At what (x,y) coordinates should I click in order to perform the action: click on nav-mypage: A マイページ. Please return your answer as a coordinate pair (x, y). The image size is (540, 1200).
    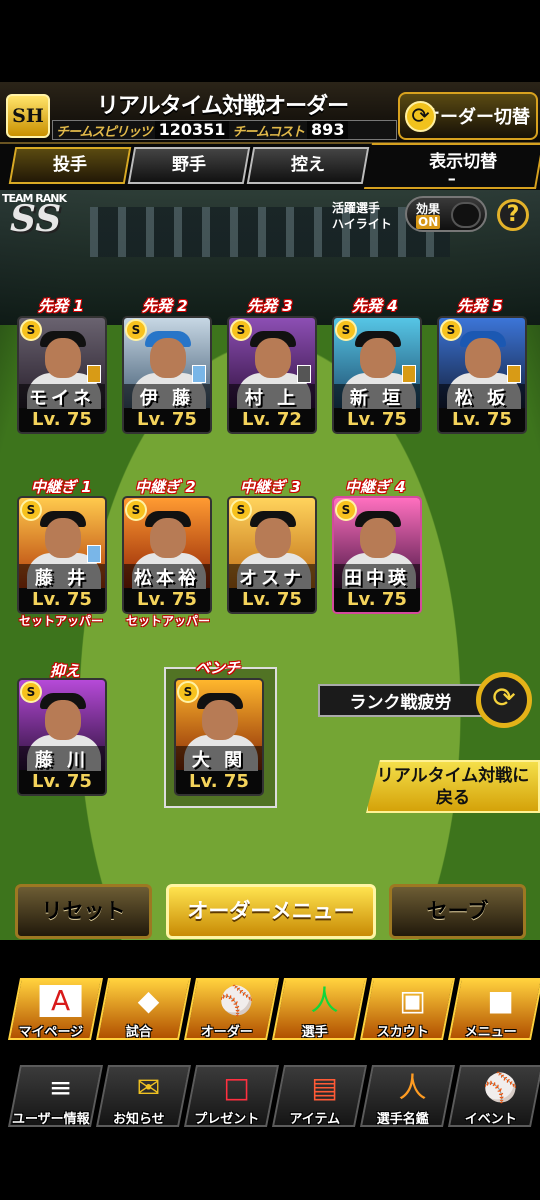
    Looking at the image, I should click on (55, 1009).